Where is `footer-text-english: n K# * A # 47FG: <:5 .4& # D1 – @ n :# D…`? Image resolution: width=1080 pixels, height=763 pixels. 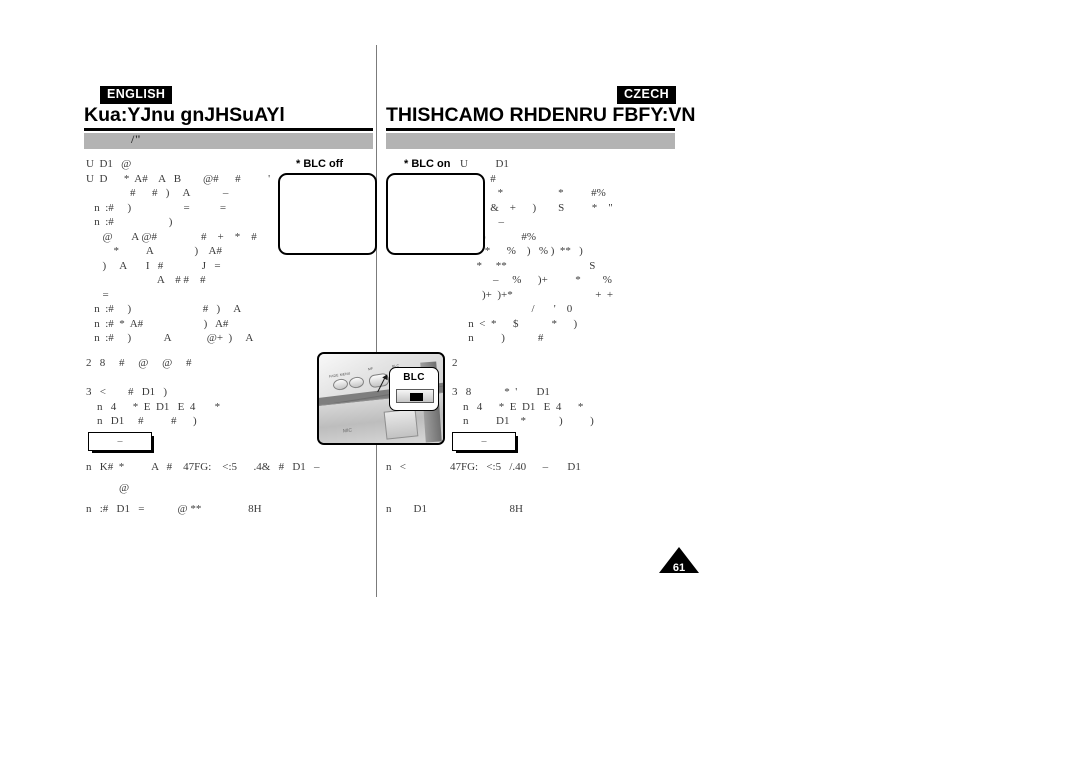 footer-text-english: n K# * A # 47FG: <:5 .4& # D1 – @ n :# D… is located at coordinates (203, 488).